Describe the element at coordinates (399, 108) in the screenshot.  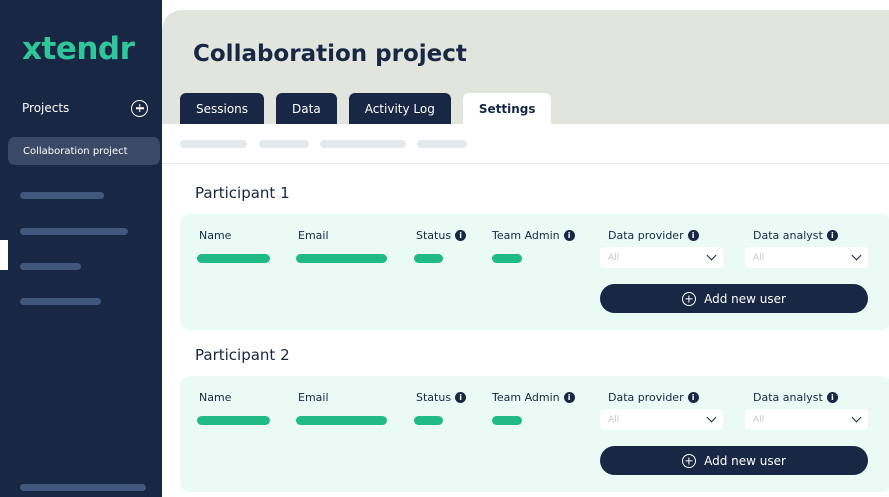
I see `tab-activity-log: Activity Log` at that location.